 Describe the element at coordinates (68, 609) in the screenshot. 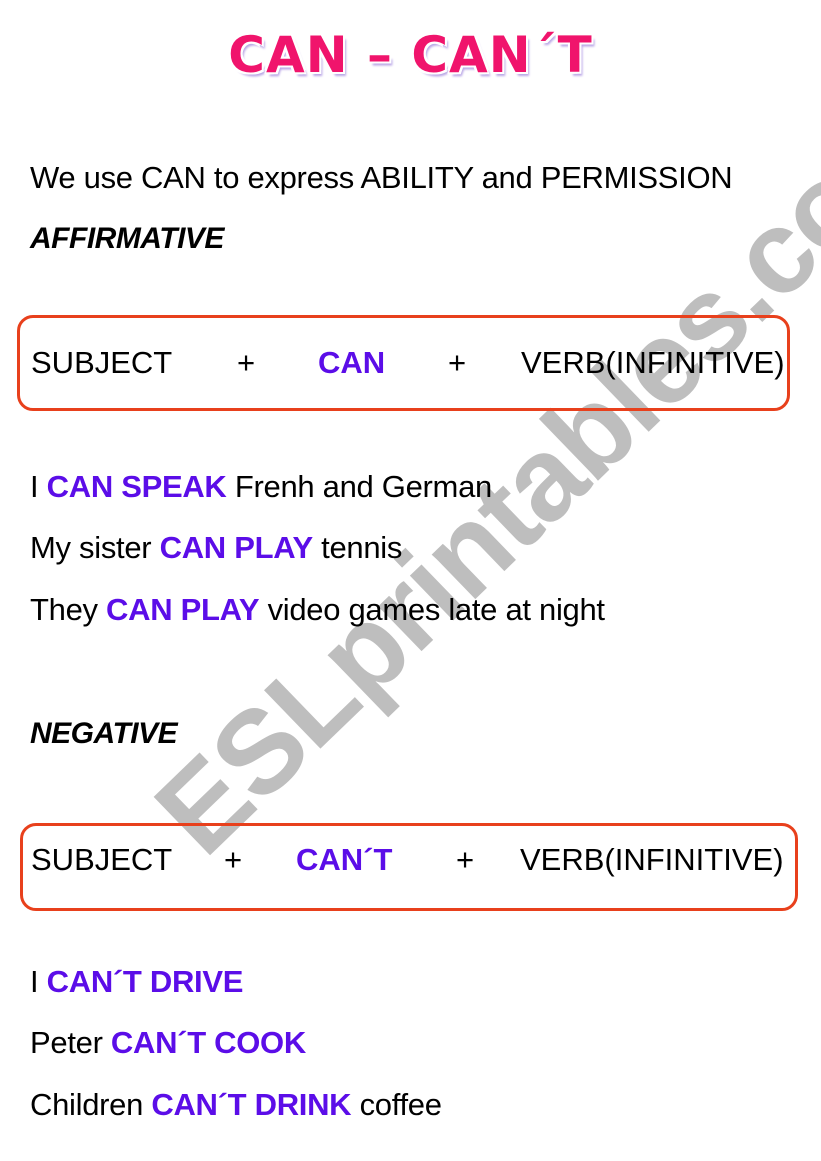

I see `example-text: They` at that location.